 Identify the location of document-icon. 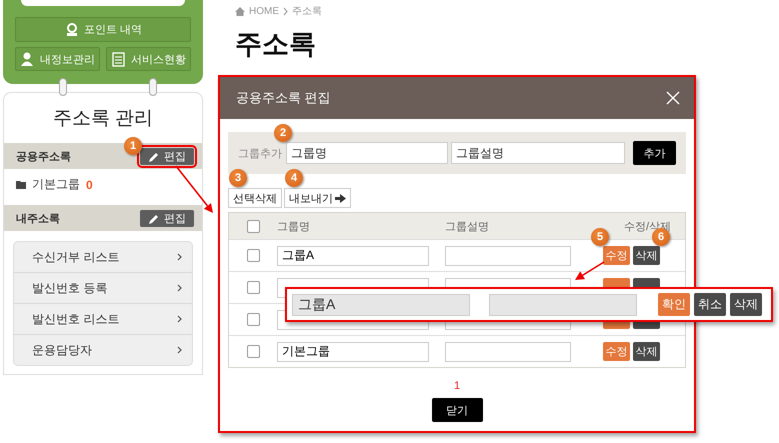
(118, 59).